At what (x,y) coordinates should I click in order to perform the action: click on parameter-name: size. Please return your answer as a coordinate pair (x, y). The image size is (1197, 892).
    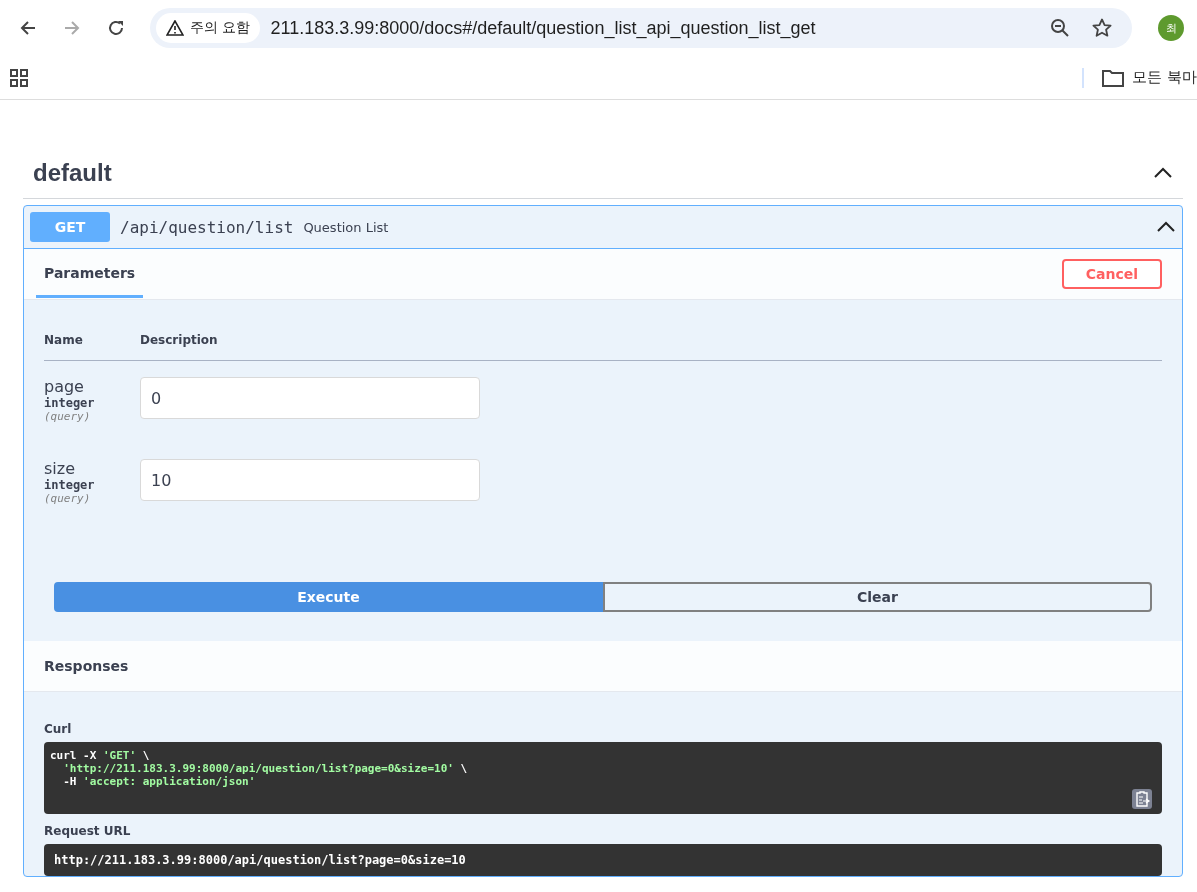
    Looking at the image, I should click on (60, 468).